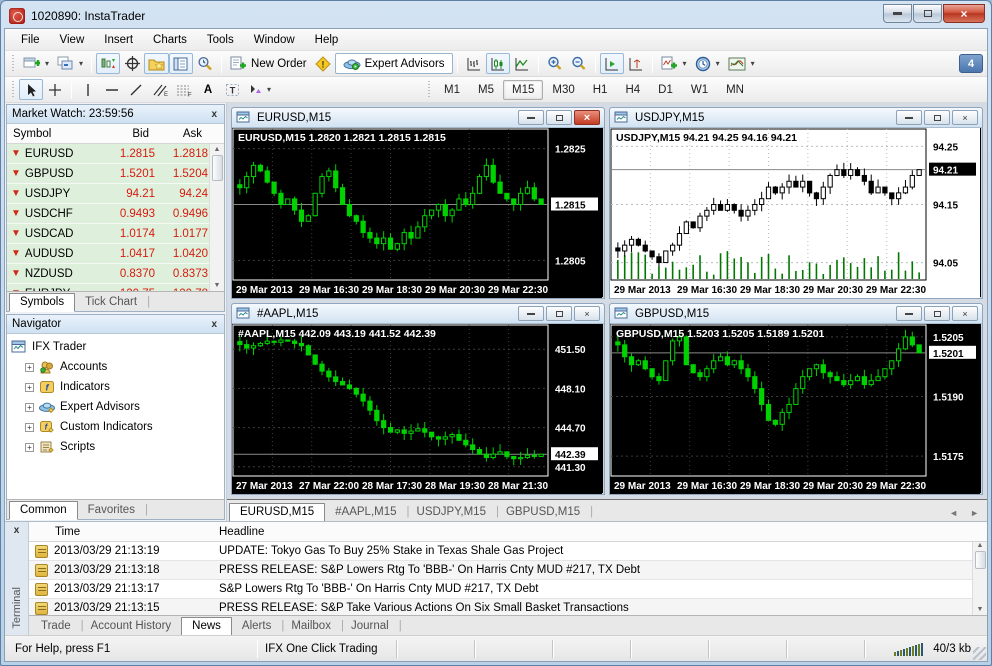 Image resolution: width=992 pixels, height=666 pixels. Describe the element at coordinates (418, 118) in the screenshot. I see `chart-window-titlebar: EURUSD,M15 ×` at that location.